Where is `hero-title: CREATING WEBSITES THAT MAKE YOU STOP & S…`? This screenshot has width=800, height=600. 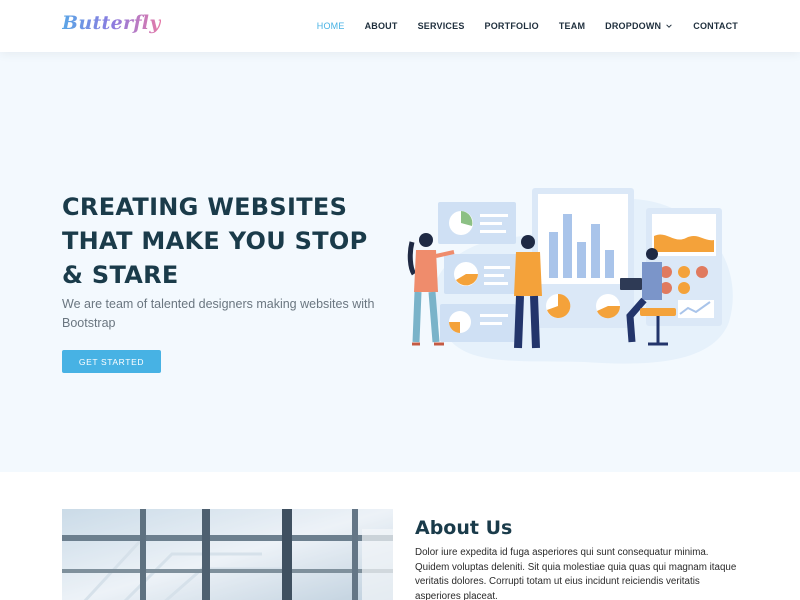
hero-title: CREATING WEBSITES THAT MAKE YOU STOP & S… is located at coordinates (215, 241).